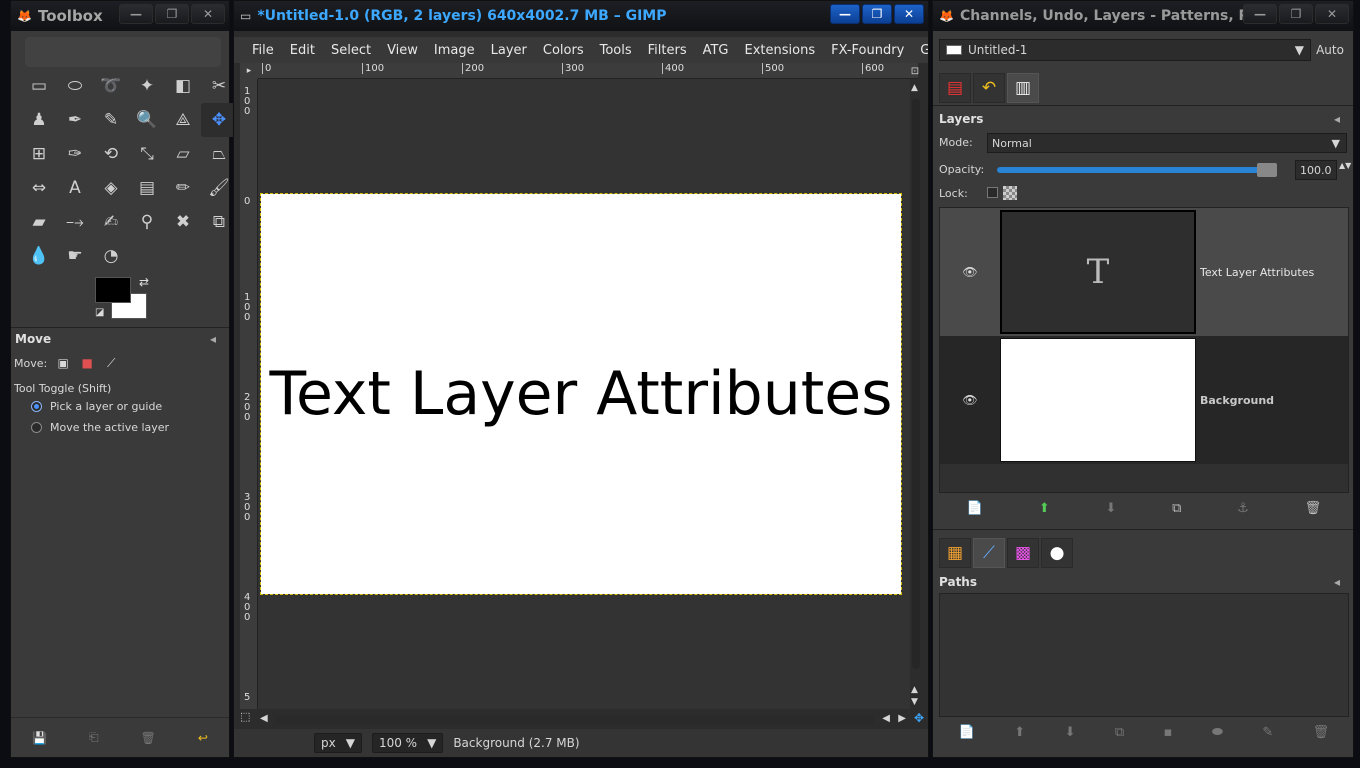 The height and width of the screenshot is (768, 1360). What do you see at coordinates (1167, 143) in the screenshot?
I see `mode-select: Normal ▼` at bounding box center [1167, 143].